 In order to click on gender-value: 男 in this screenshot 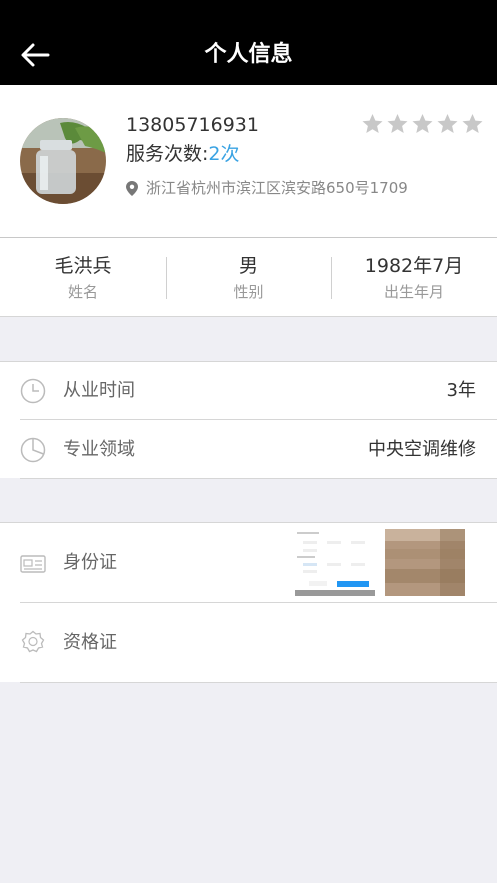, I will do `click(248, 266)`.